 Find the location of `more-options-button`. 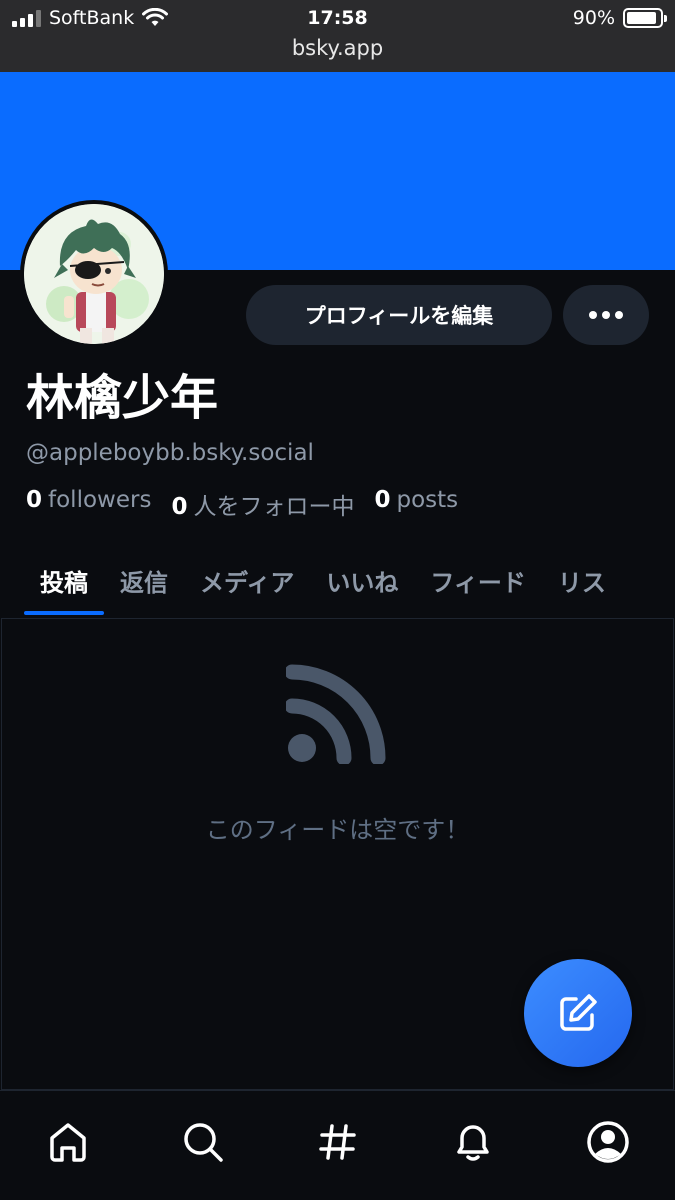

more-options-button is located at coordinates (606, 315).